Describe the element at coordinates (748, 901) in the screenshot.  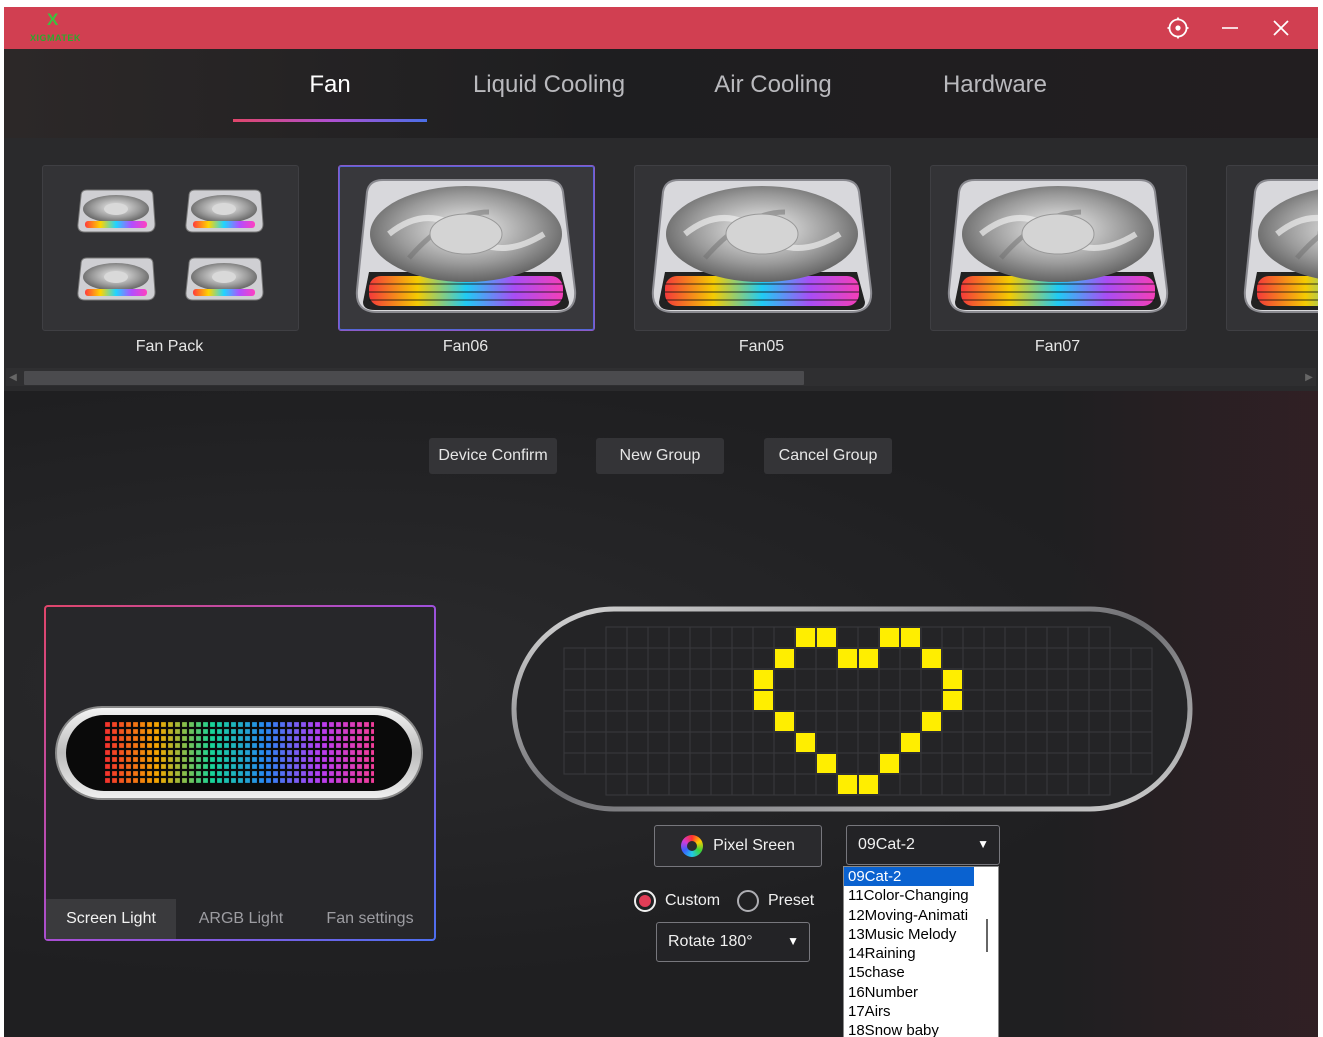
I see `radio-unselected-icon` at that location.